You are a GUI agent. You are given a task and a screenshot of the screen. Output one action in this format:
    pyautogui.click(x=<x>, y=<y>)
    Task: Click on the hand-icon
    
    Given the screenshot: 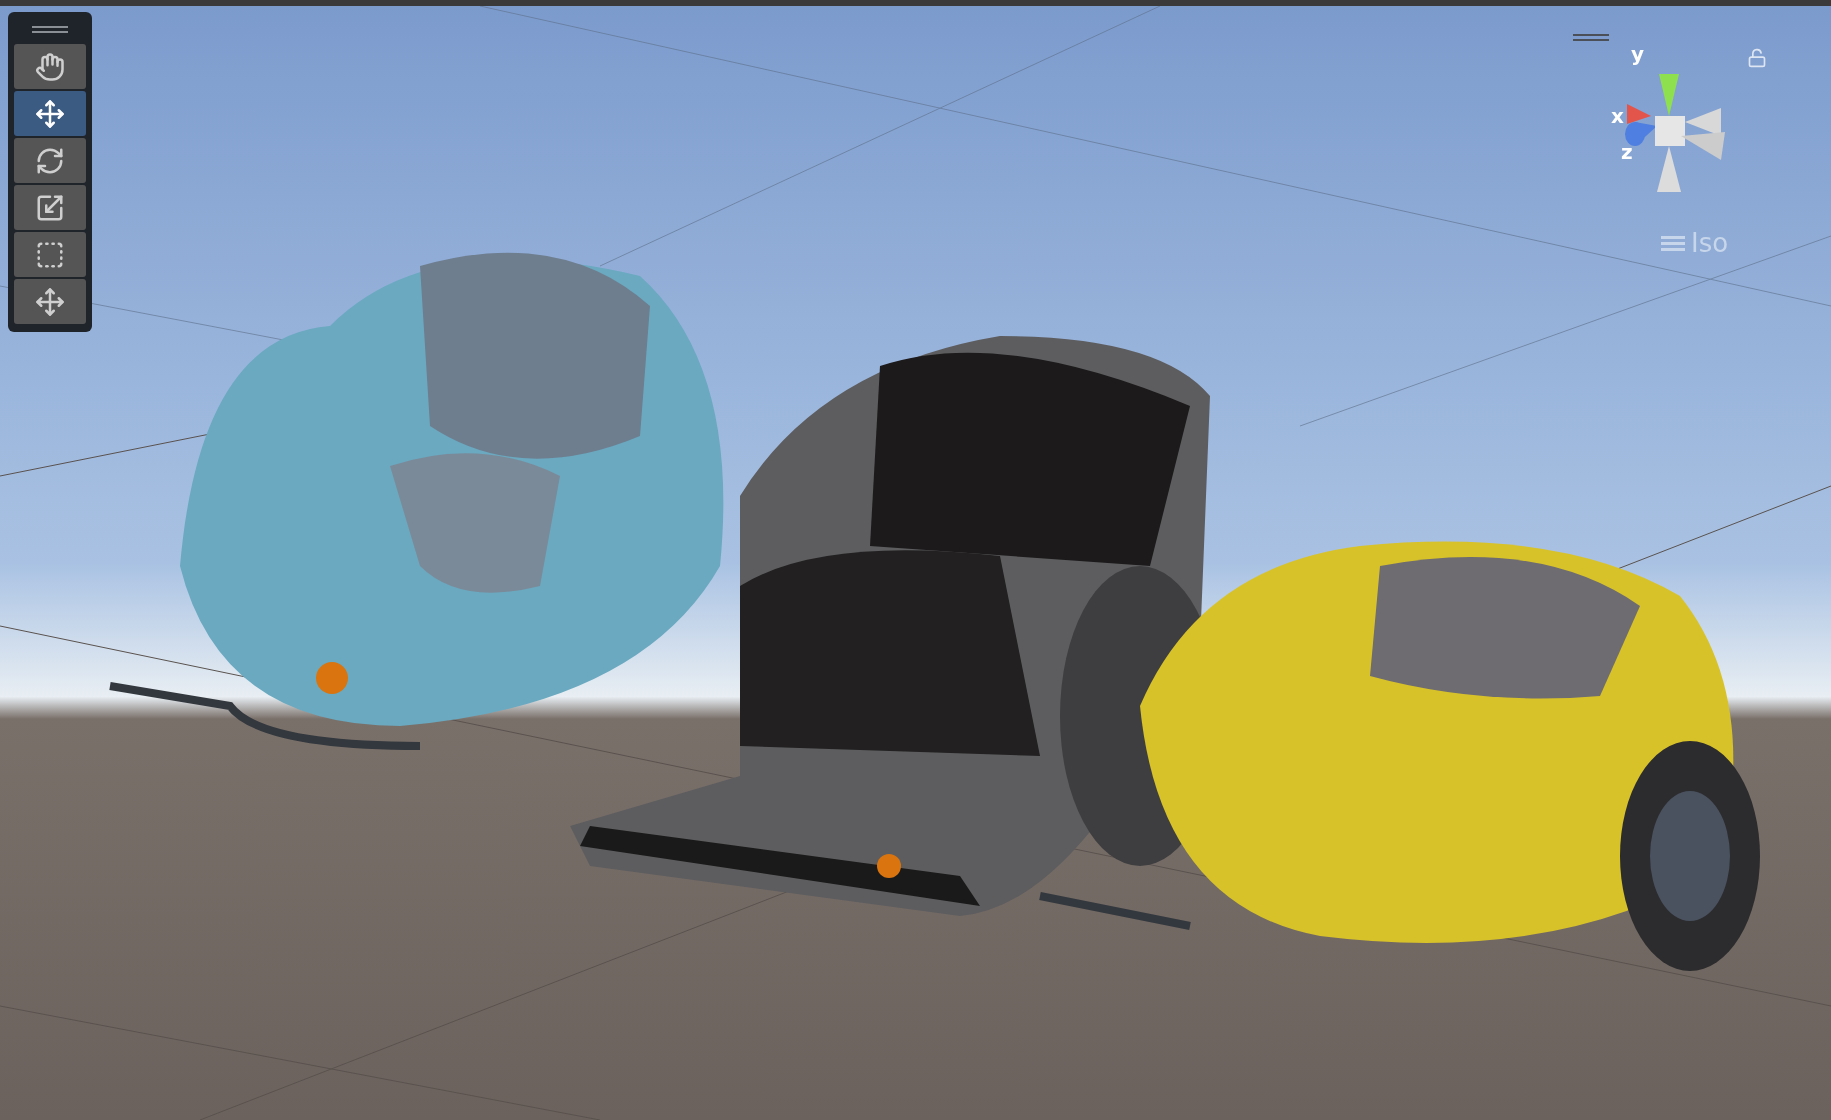 What is the action you would take?
    pyautogui.click(x=50, y=66)
    